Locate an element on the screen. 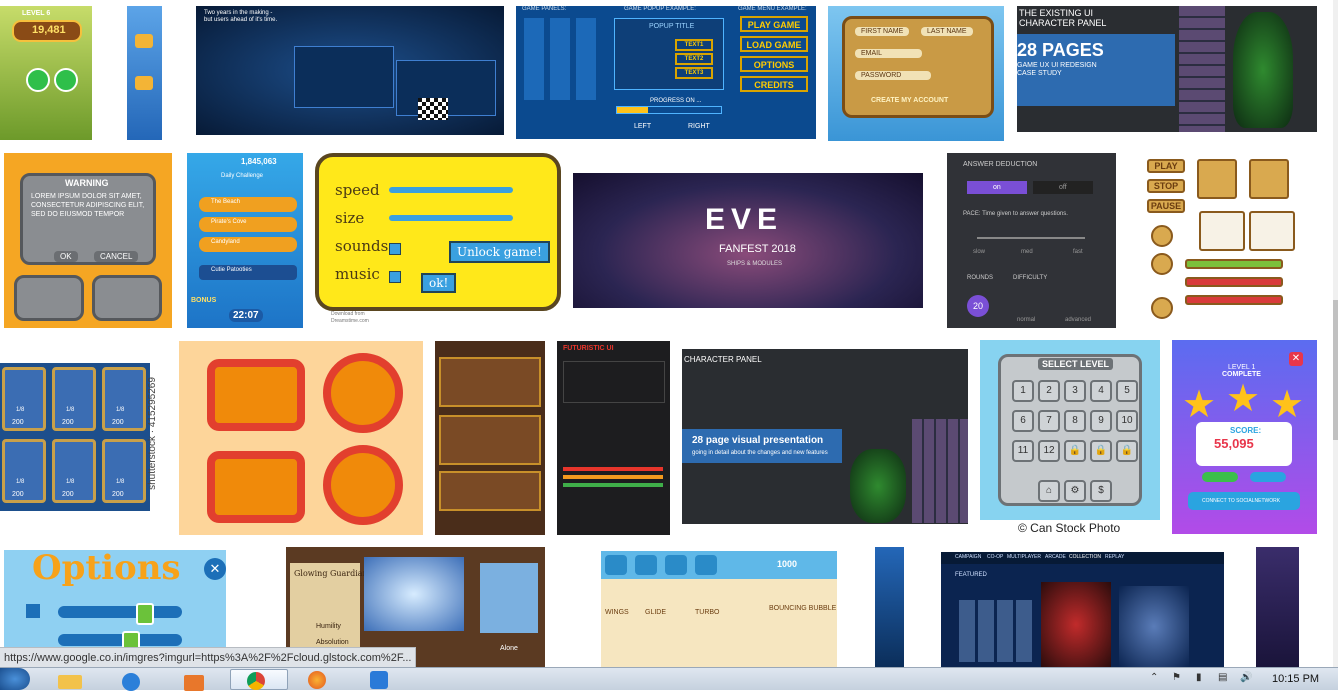 This screenshot has width=1338, height=691. off-toggle: off is located at coordinates (1063, 187).